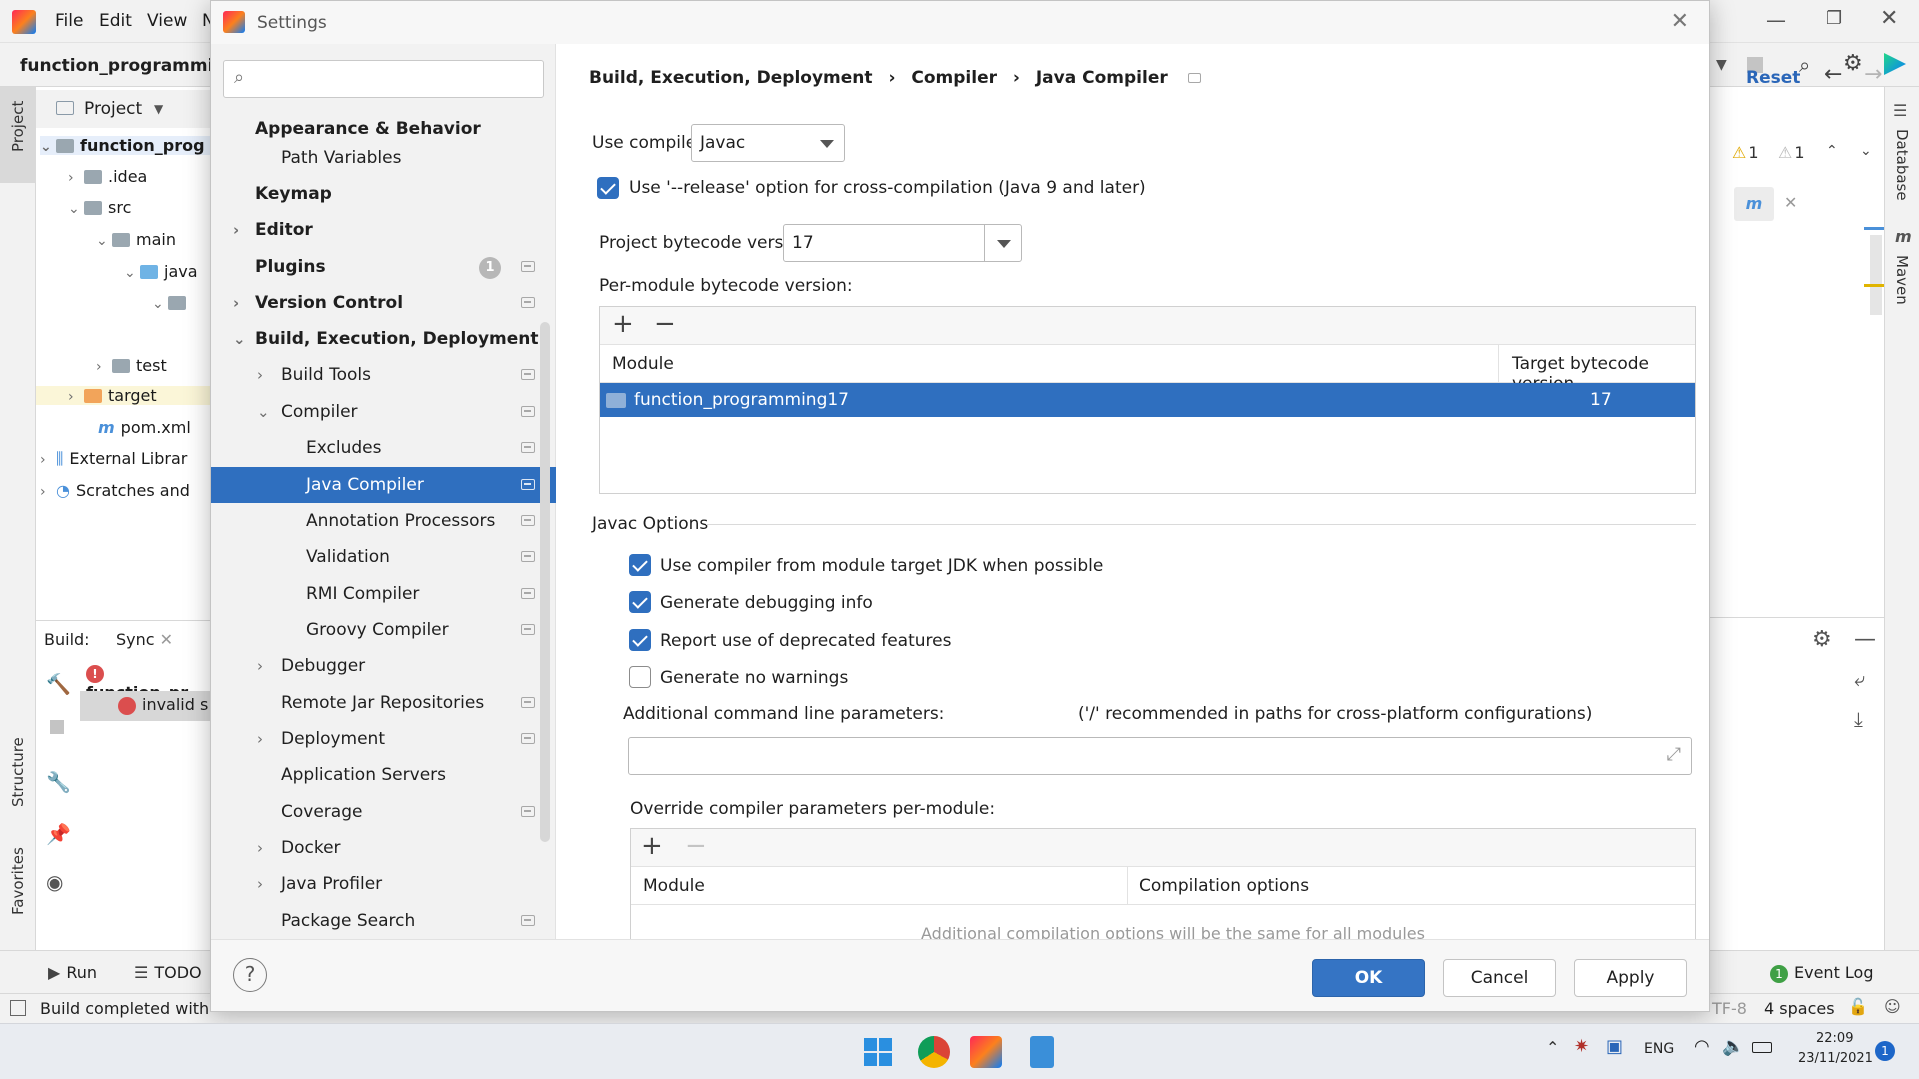  Describe the element at coordinates (383, 230) in the screenshot. I see `nav-editor: › Editor` at that location.